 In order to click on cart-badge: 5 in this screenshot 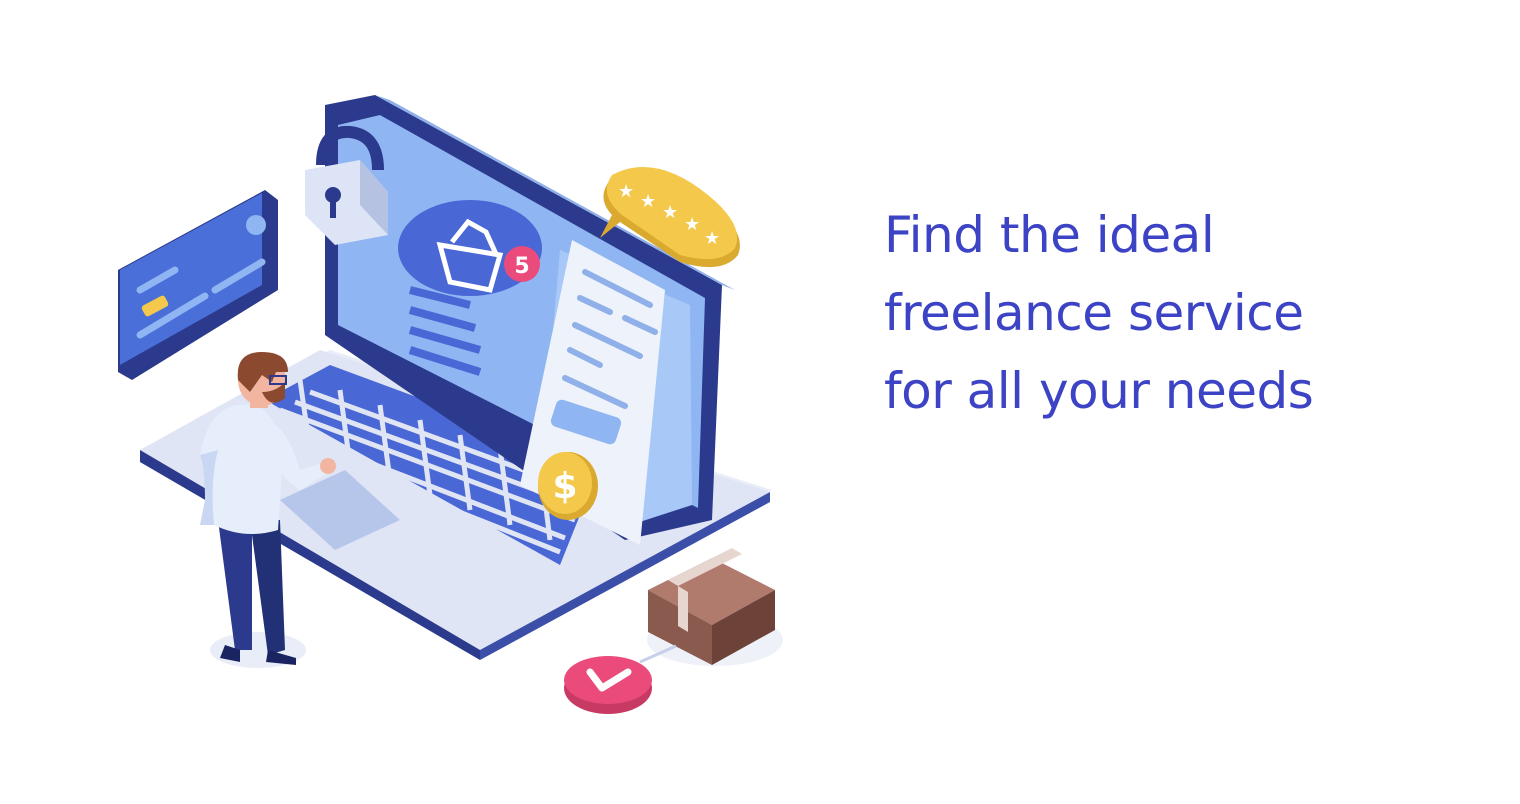, I will do `click(522, 264)`.